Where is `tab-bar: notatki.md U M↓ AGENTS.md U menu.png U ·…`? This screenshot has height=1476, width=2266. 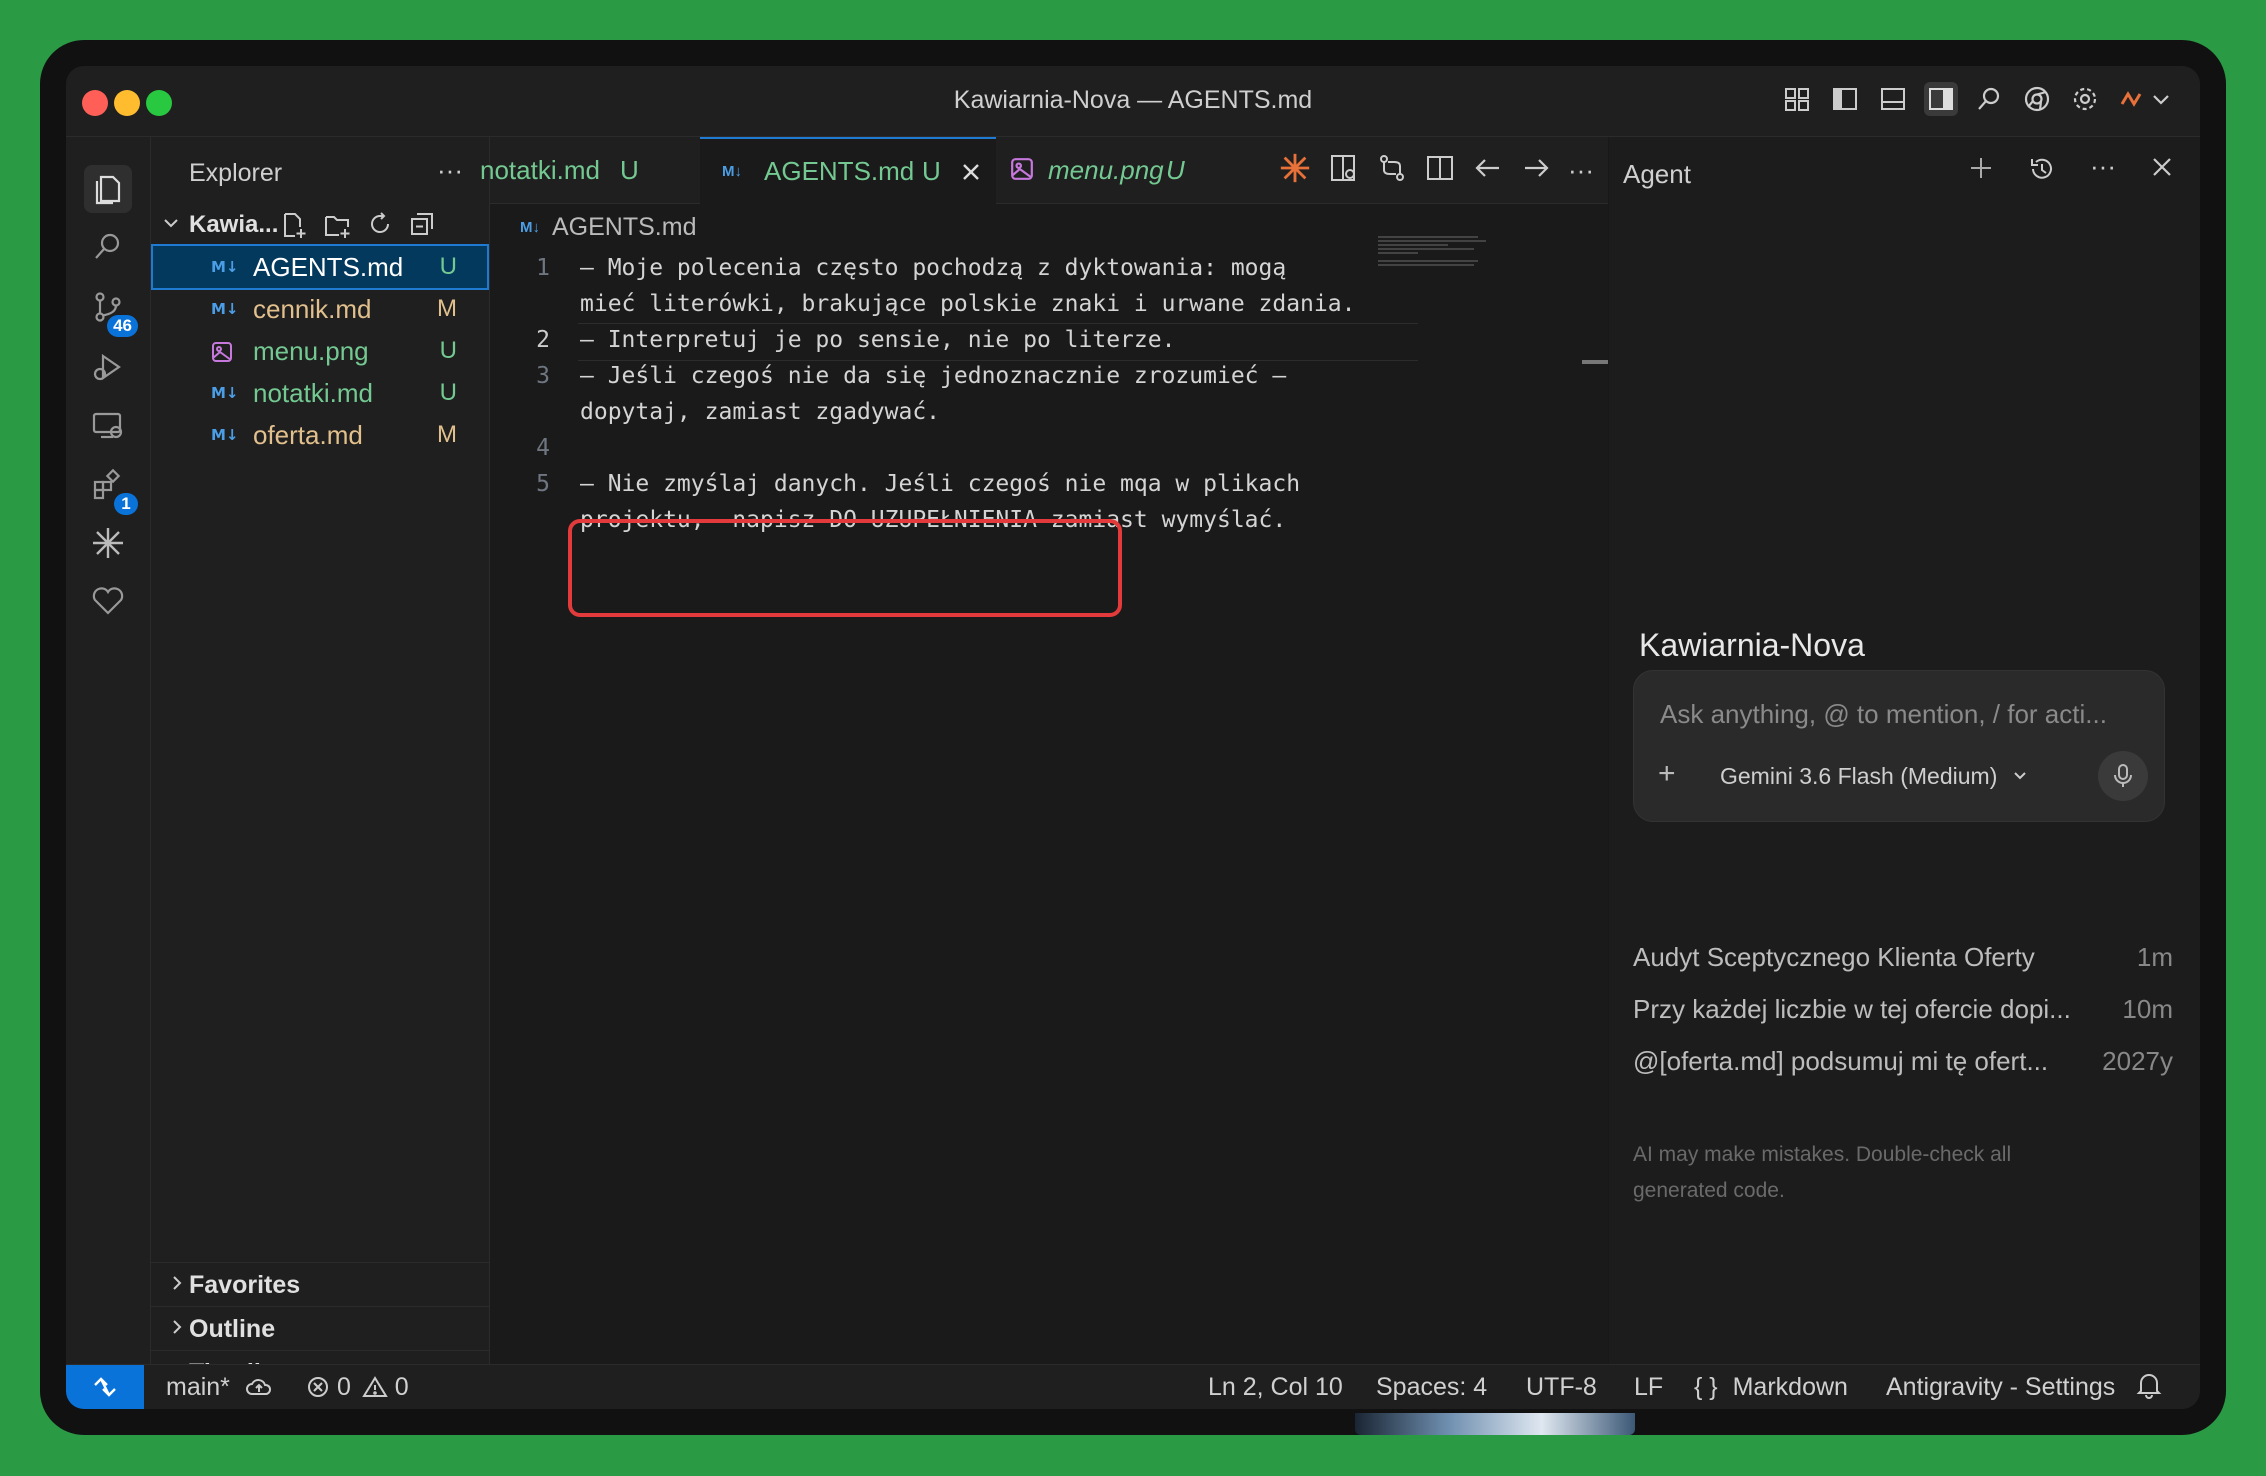 tab-bar: notatki.md U M↓ AGENTS.md U menu.png U ·… is located at coordinates (1044, 170).